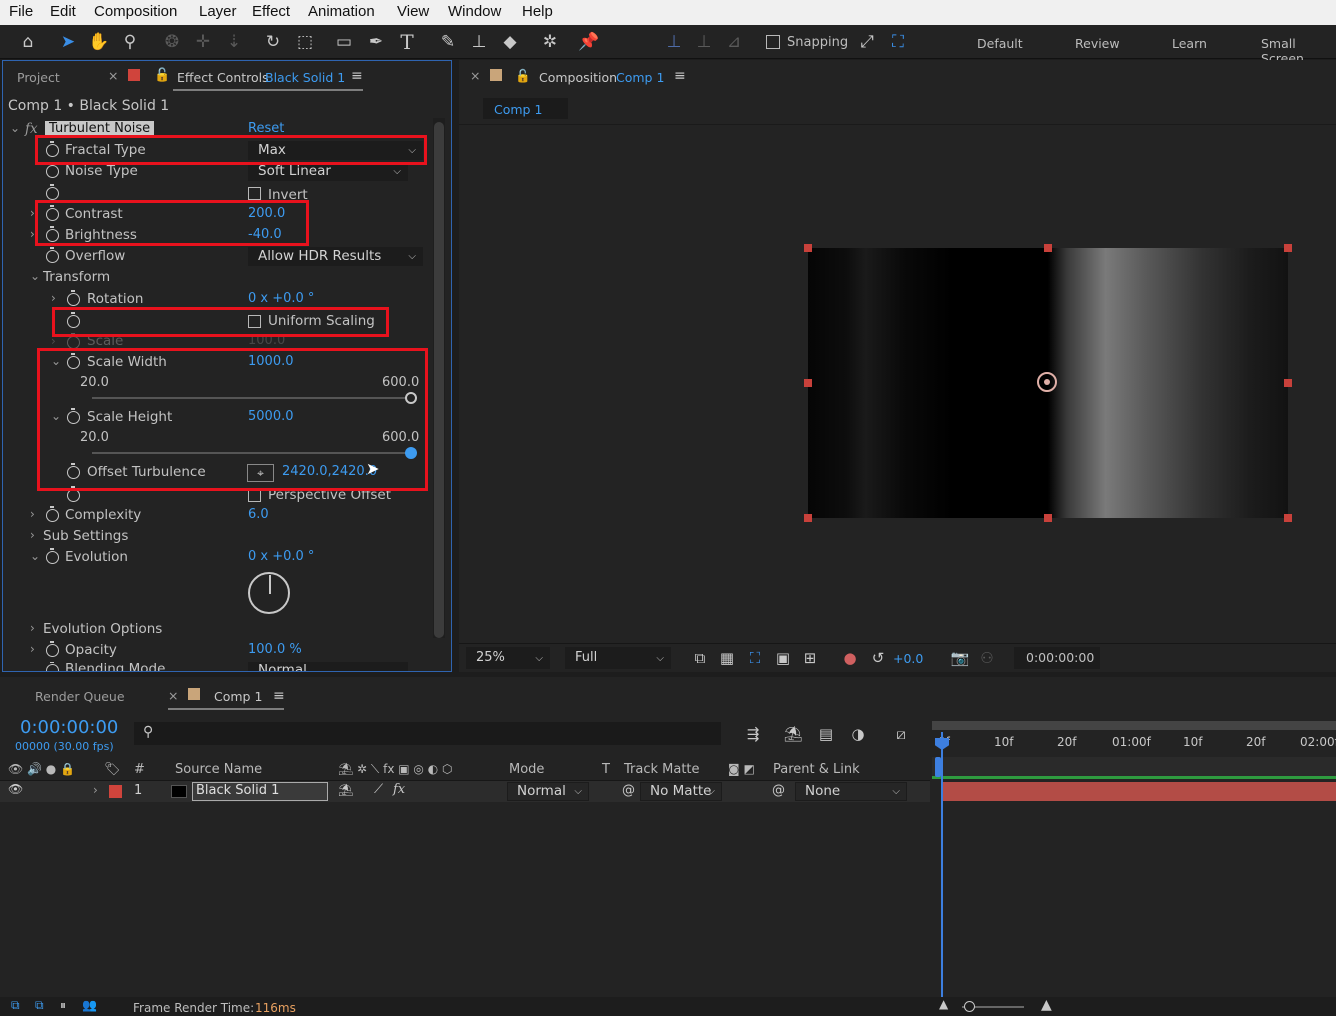  What do you see at coordinates (674, 42) in the screenshot?
I see `axis-local-icon: ⊥` at bounding box center [674, 42].